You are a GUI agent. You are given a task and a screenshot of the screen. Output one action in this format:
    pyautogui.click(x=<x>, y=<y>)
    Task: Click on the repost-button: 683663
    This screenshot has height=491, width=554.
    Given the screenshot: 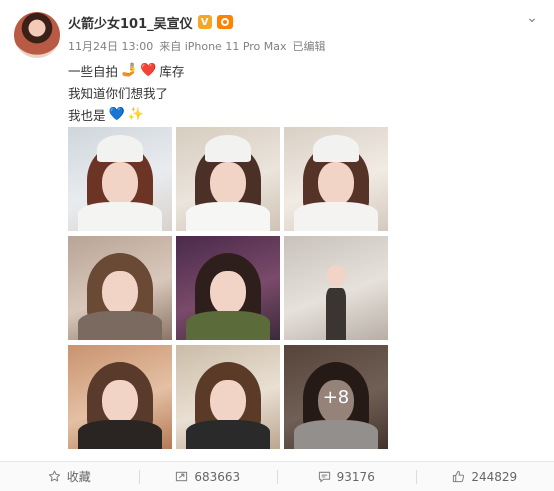 What is the action you would take?
    pyautogui.click(x=208, y=476)
    